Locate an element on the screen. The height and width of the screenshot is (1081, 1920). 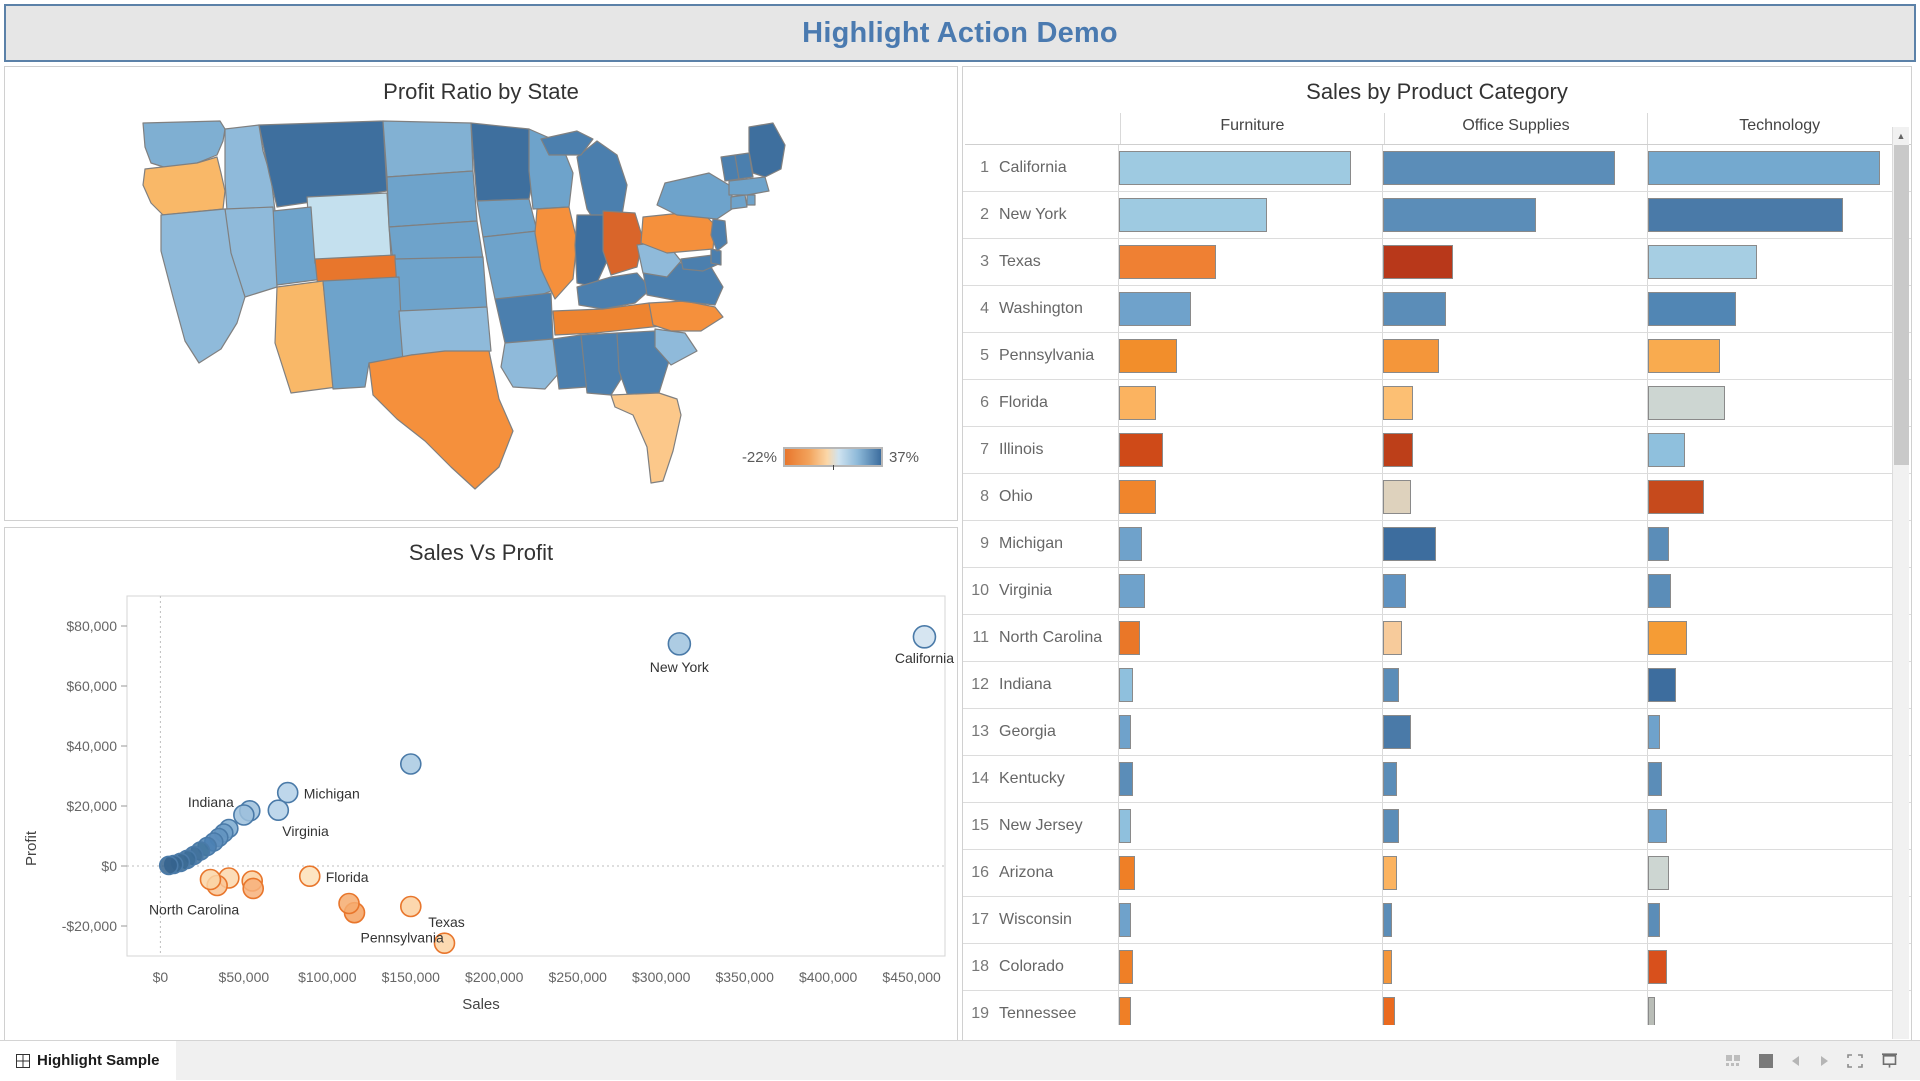
scrollbar-thumb is located at coordinates (1901, 305).